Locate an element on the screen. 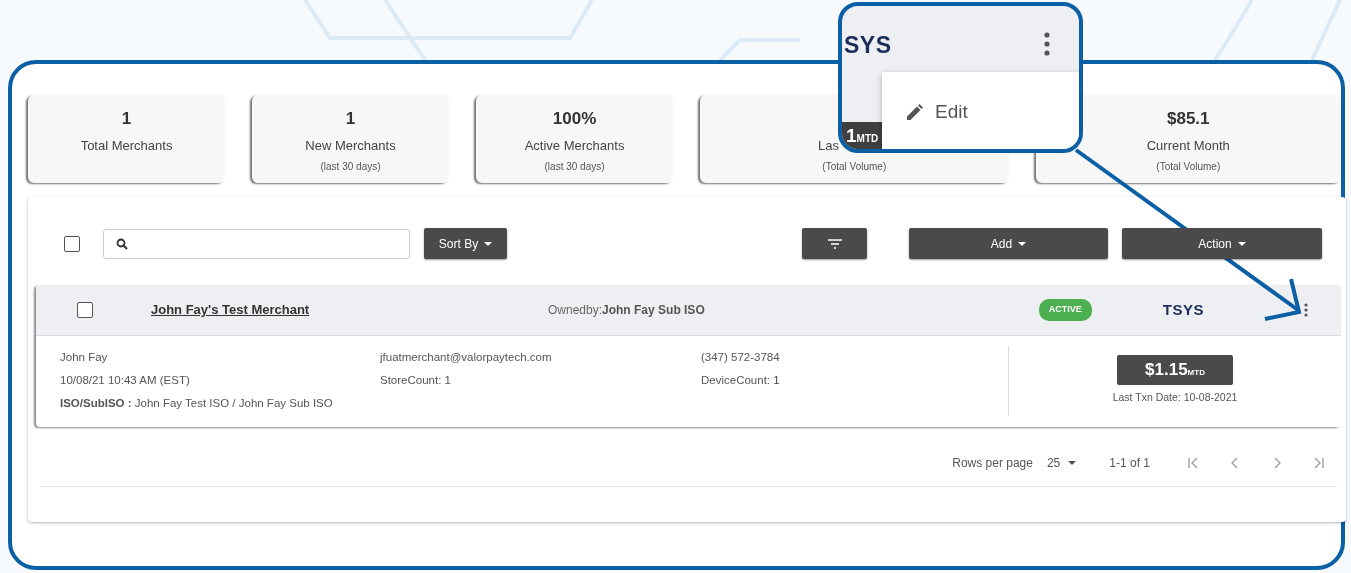  detail-text: jfuatmerchant@valorpaytech.com is located at coordinates (466, 357).